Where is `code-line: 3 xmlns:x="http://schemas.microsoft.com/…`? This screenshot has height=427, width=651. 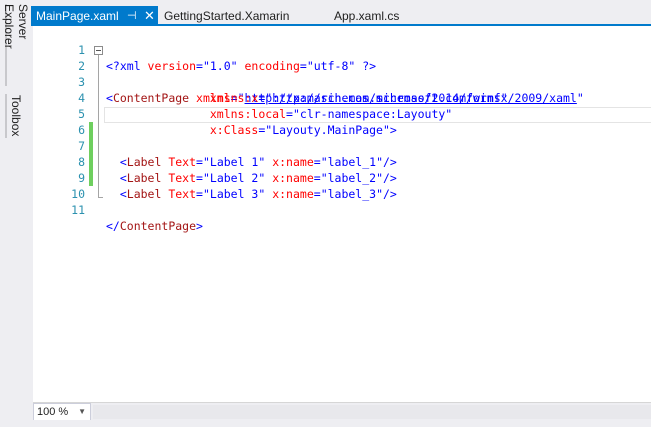 code-line: 3 xmlns:x="http://schemas.microsoft.com/… is located at coordinates (342, 81).